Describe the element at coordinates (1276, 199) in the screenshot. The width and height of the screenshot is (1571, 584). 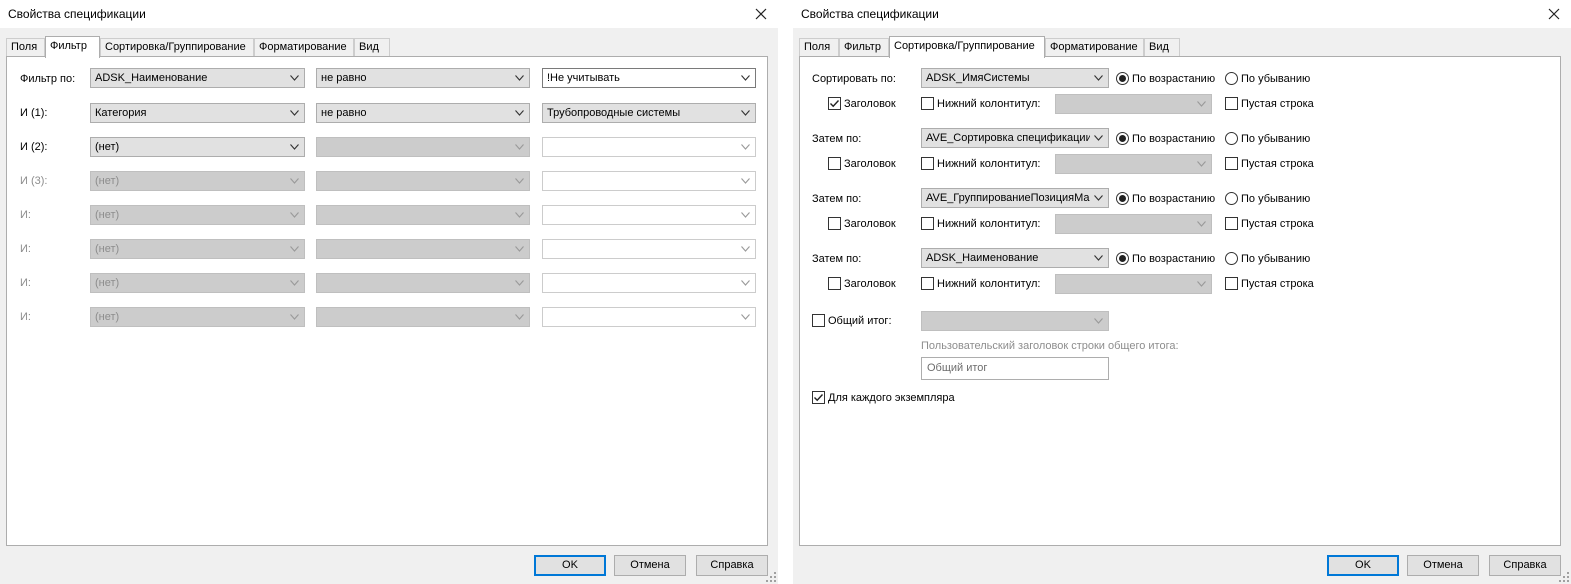
I see `descending-label: По убыванию` at that location.